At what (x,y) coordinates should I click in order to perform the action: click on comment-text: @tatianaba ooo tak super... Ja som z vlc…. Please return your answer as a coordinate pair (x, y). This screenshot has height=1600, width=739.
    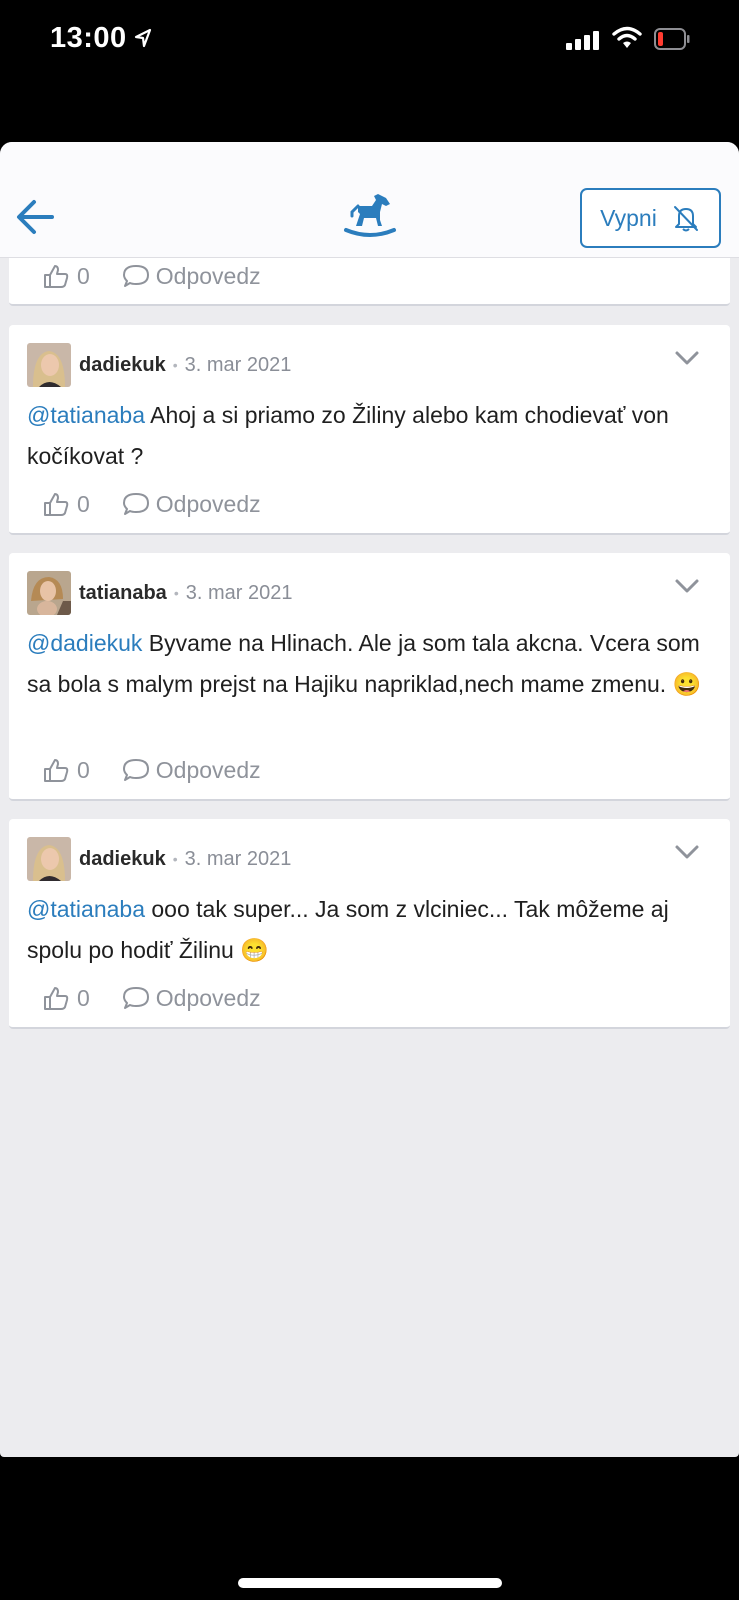
    Looking at the image, I should click on (365, 930).